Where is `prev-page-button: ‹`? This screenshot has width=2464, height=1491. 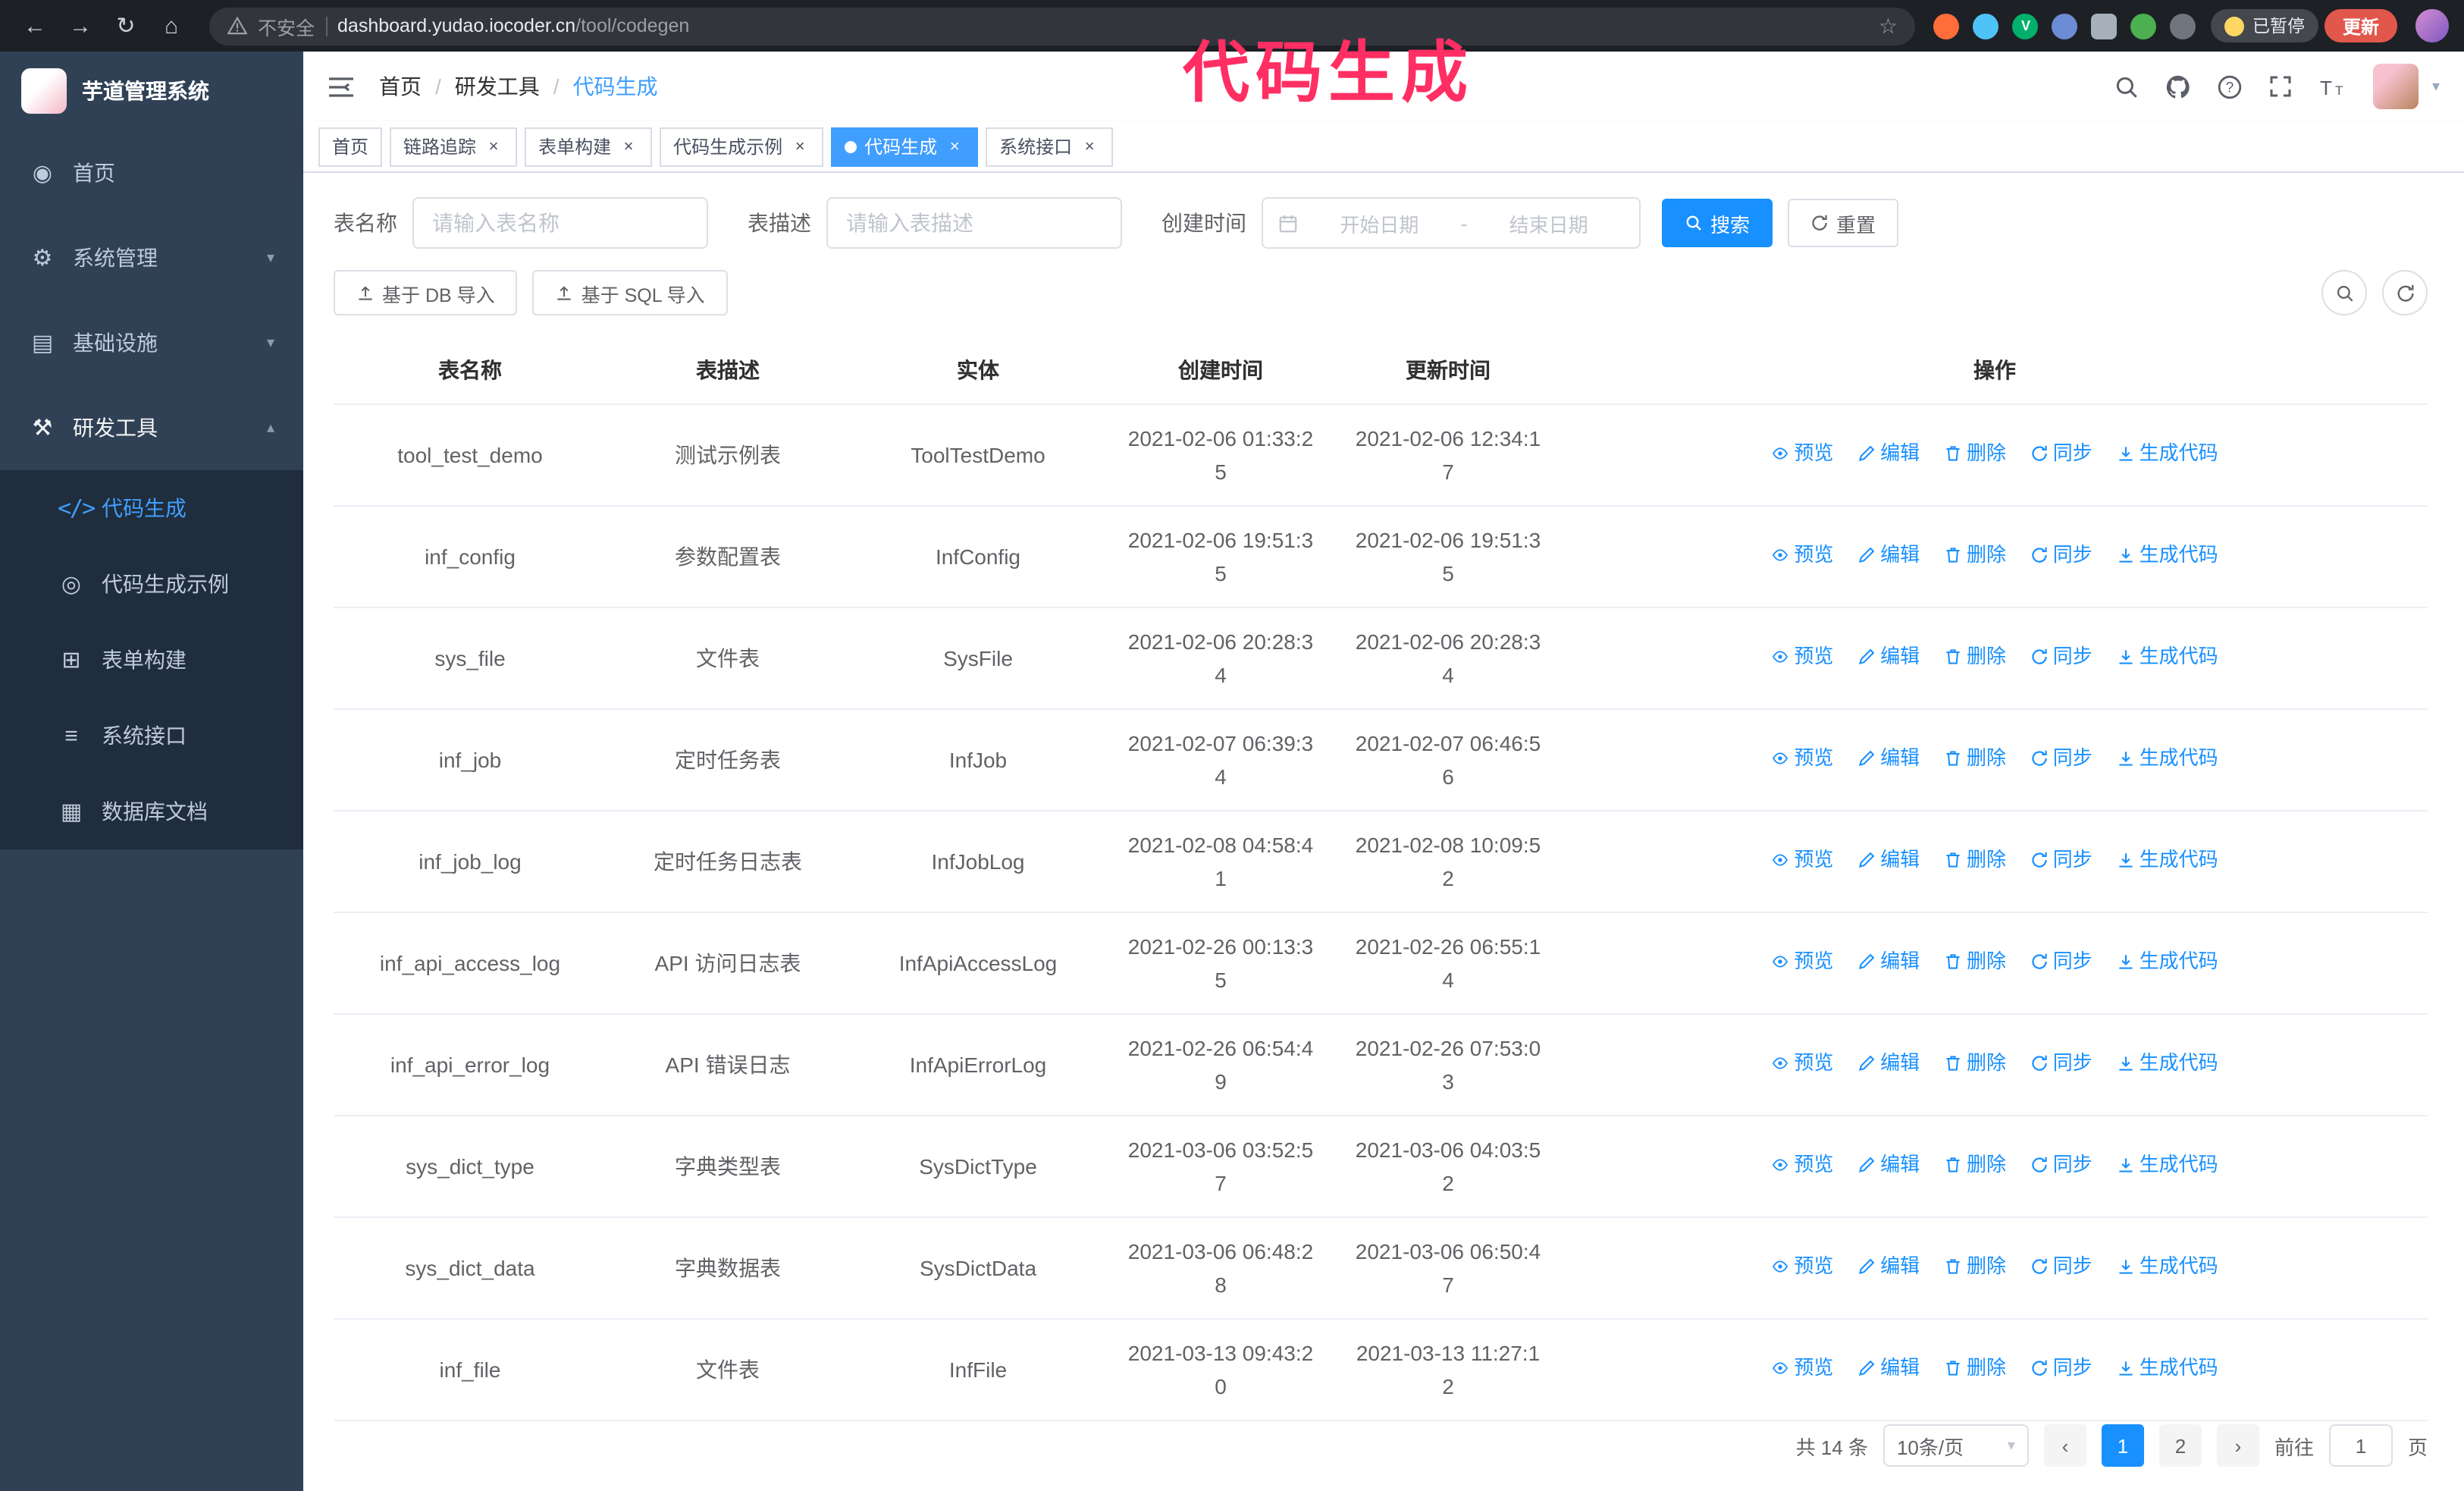
prev-page-button: ‹ is located at coordinates (2064, 1445).